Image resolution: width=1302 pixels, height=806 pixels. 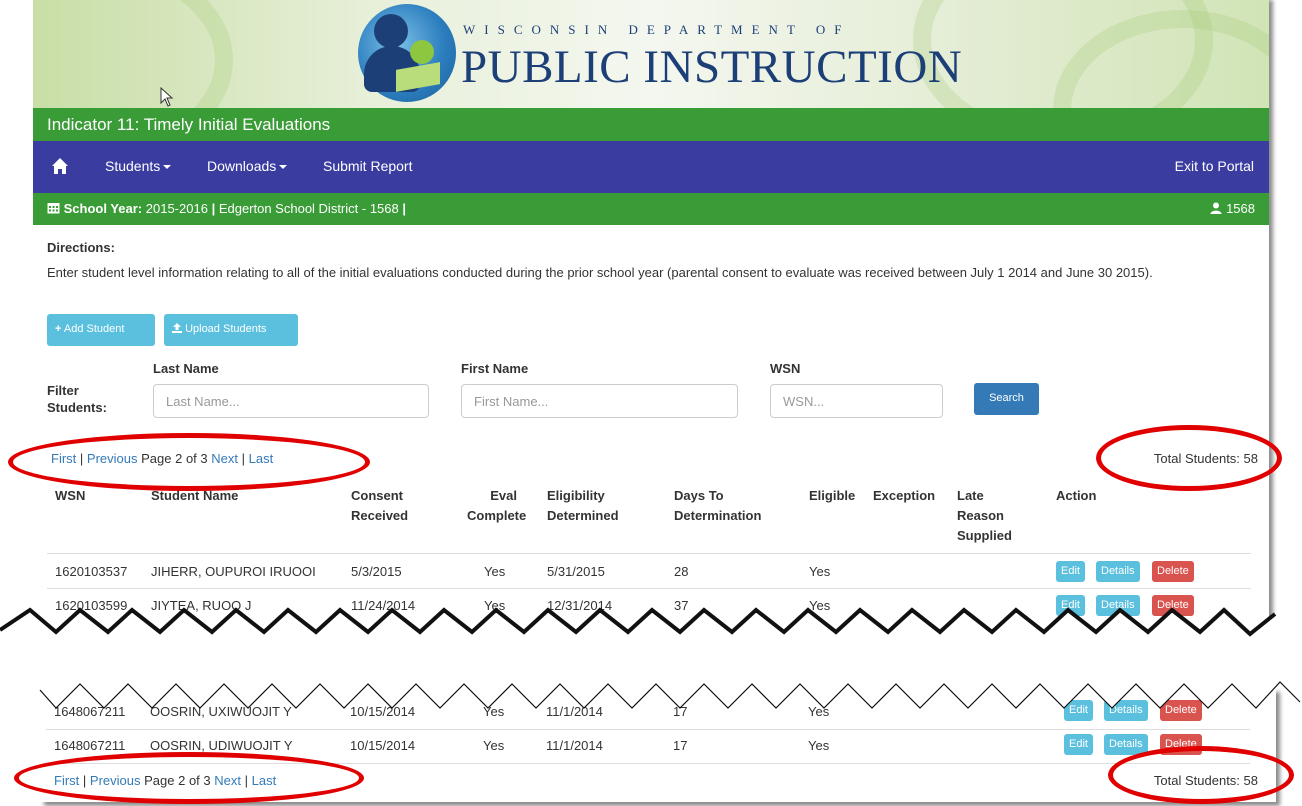 I want to click on torn-edge-bottom, so click(x=651, y=694).